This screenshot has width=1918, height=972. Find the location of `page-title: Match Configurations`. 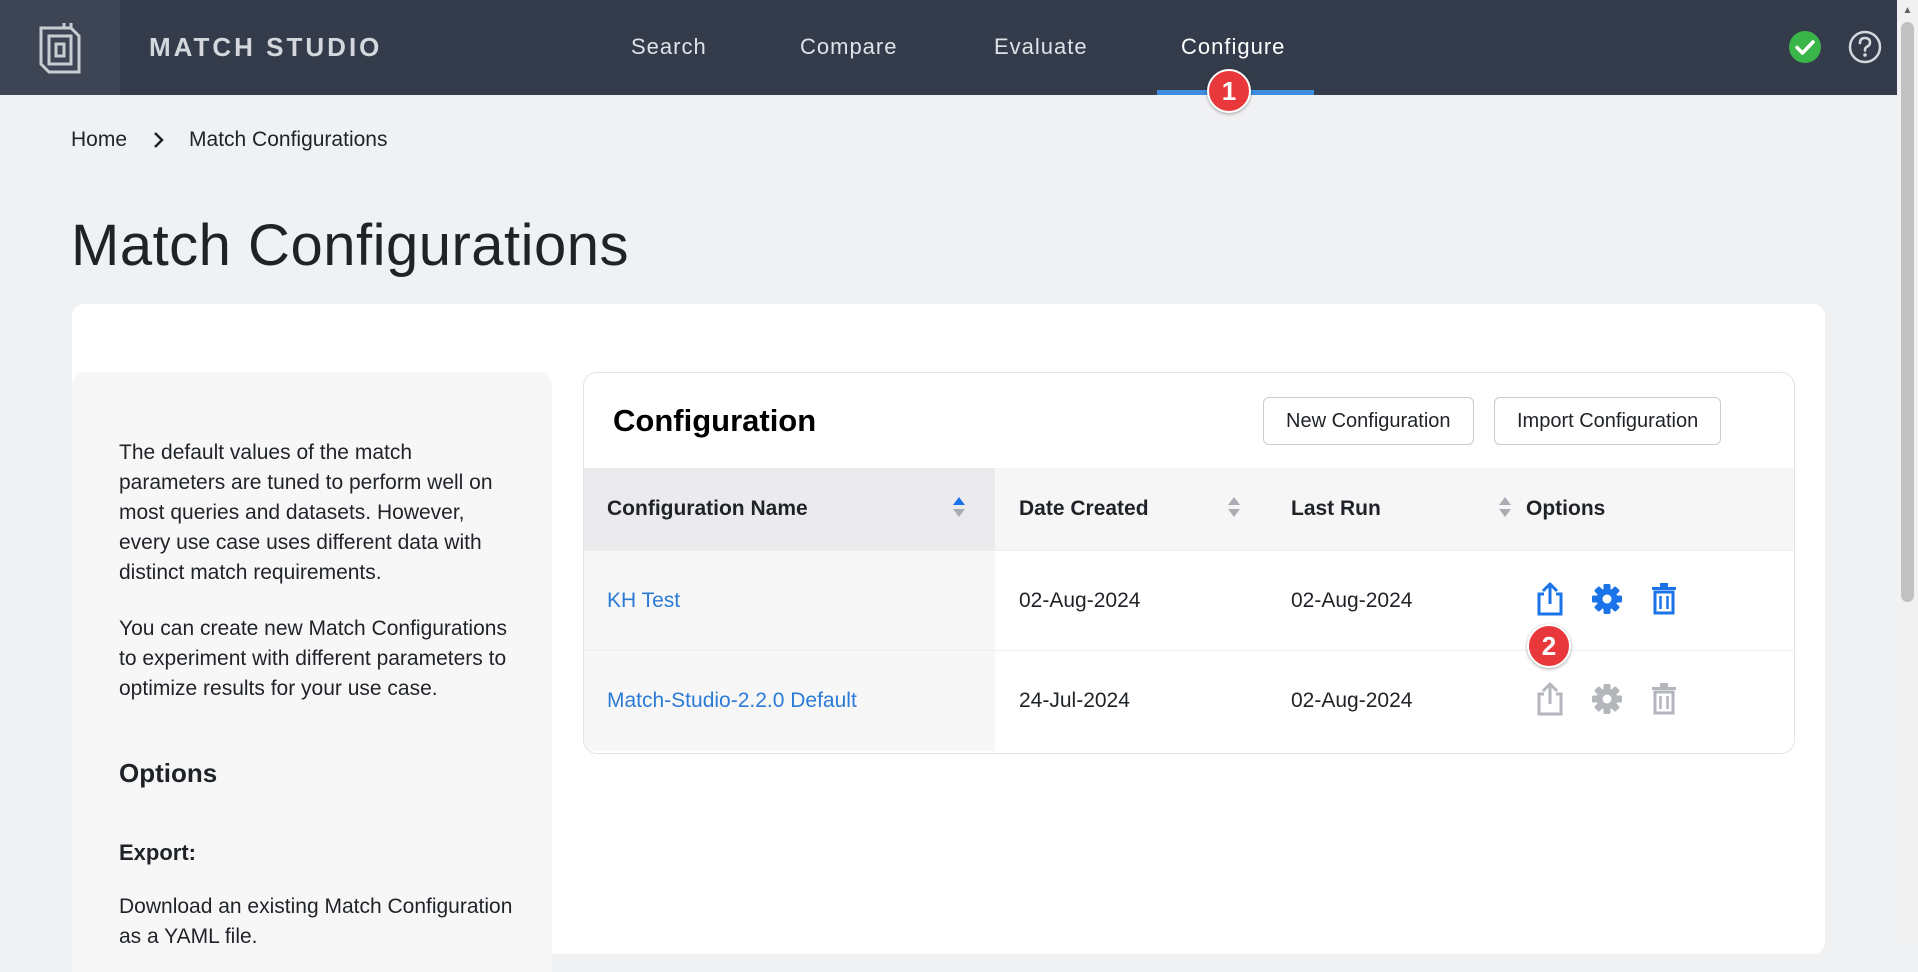

page-title: Match Configurations is located at coordinates (350, 245).